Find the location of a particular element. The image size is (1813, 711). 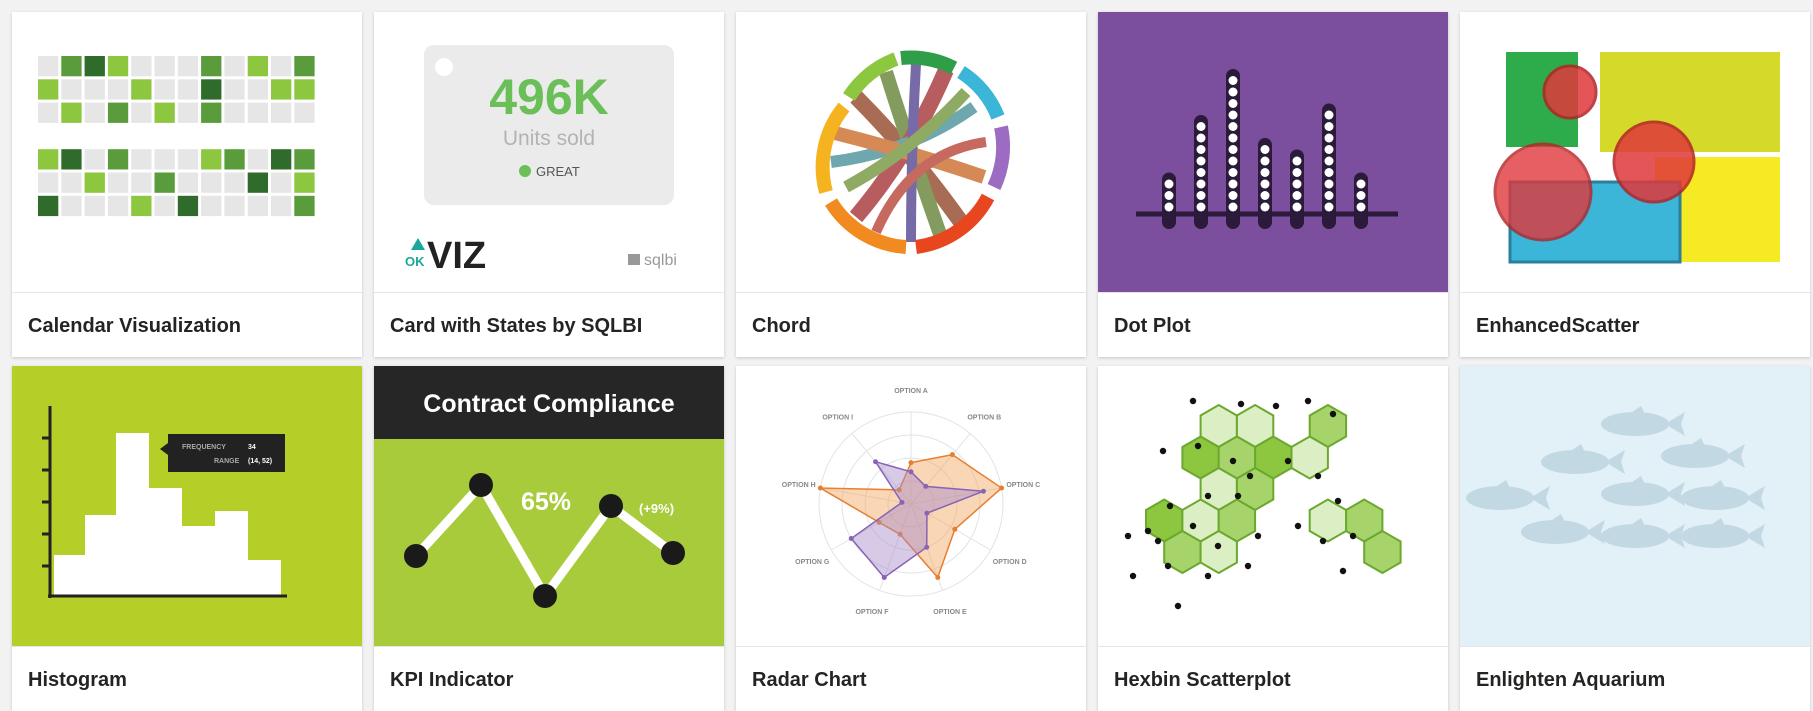

radar-axis-label: OPTION F is located at coordinates (872, 612).